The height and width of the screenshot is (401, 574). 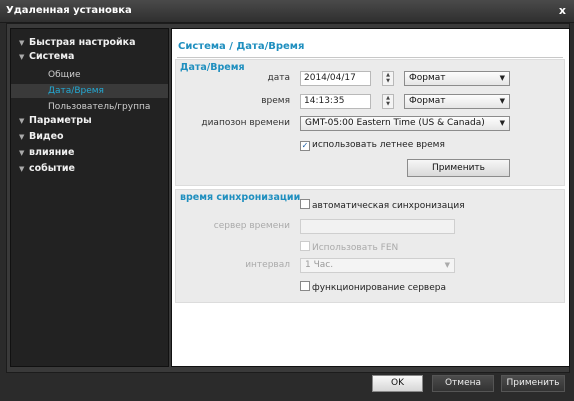 What do you see at coordinates (355, 248) in the screenshot?
I see `use-fen-label: Использовать FEN` at bounding box center [355, 248].